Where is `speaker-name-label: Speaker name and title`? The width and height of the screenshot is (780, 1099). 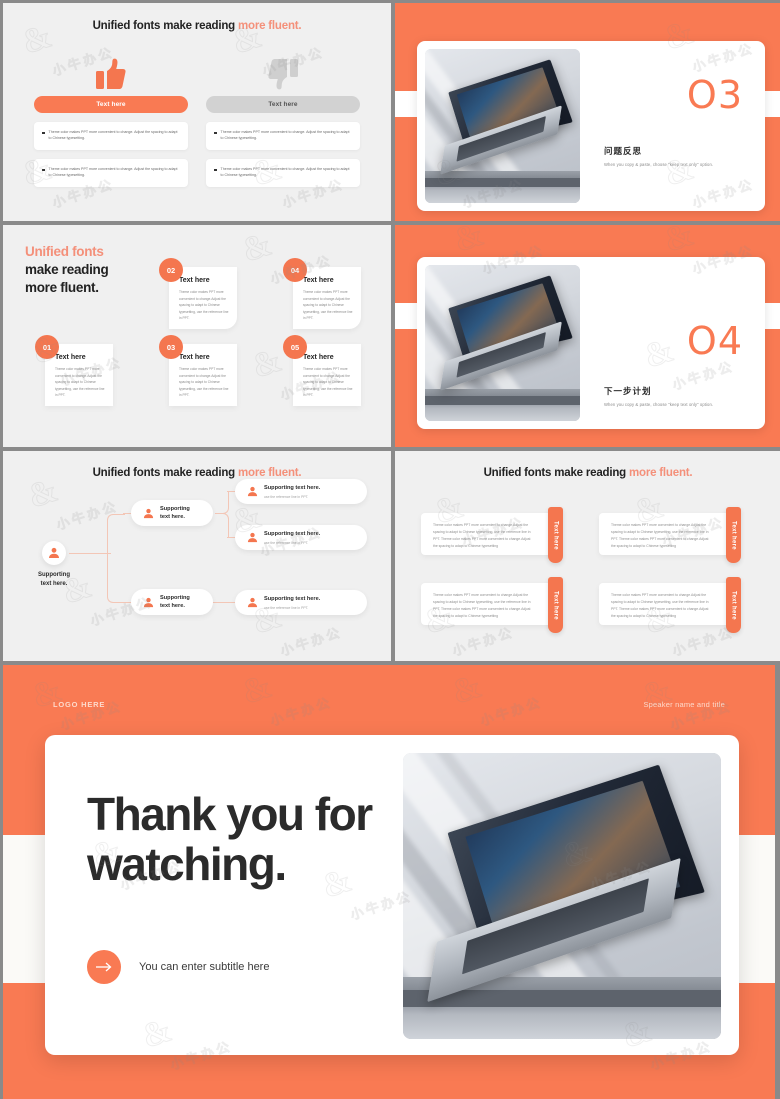
speaker-name-label: Speaker name and title is located at coordinates (684, 704).